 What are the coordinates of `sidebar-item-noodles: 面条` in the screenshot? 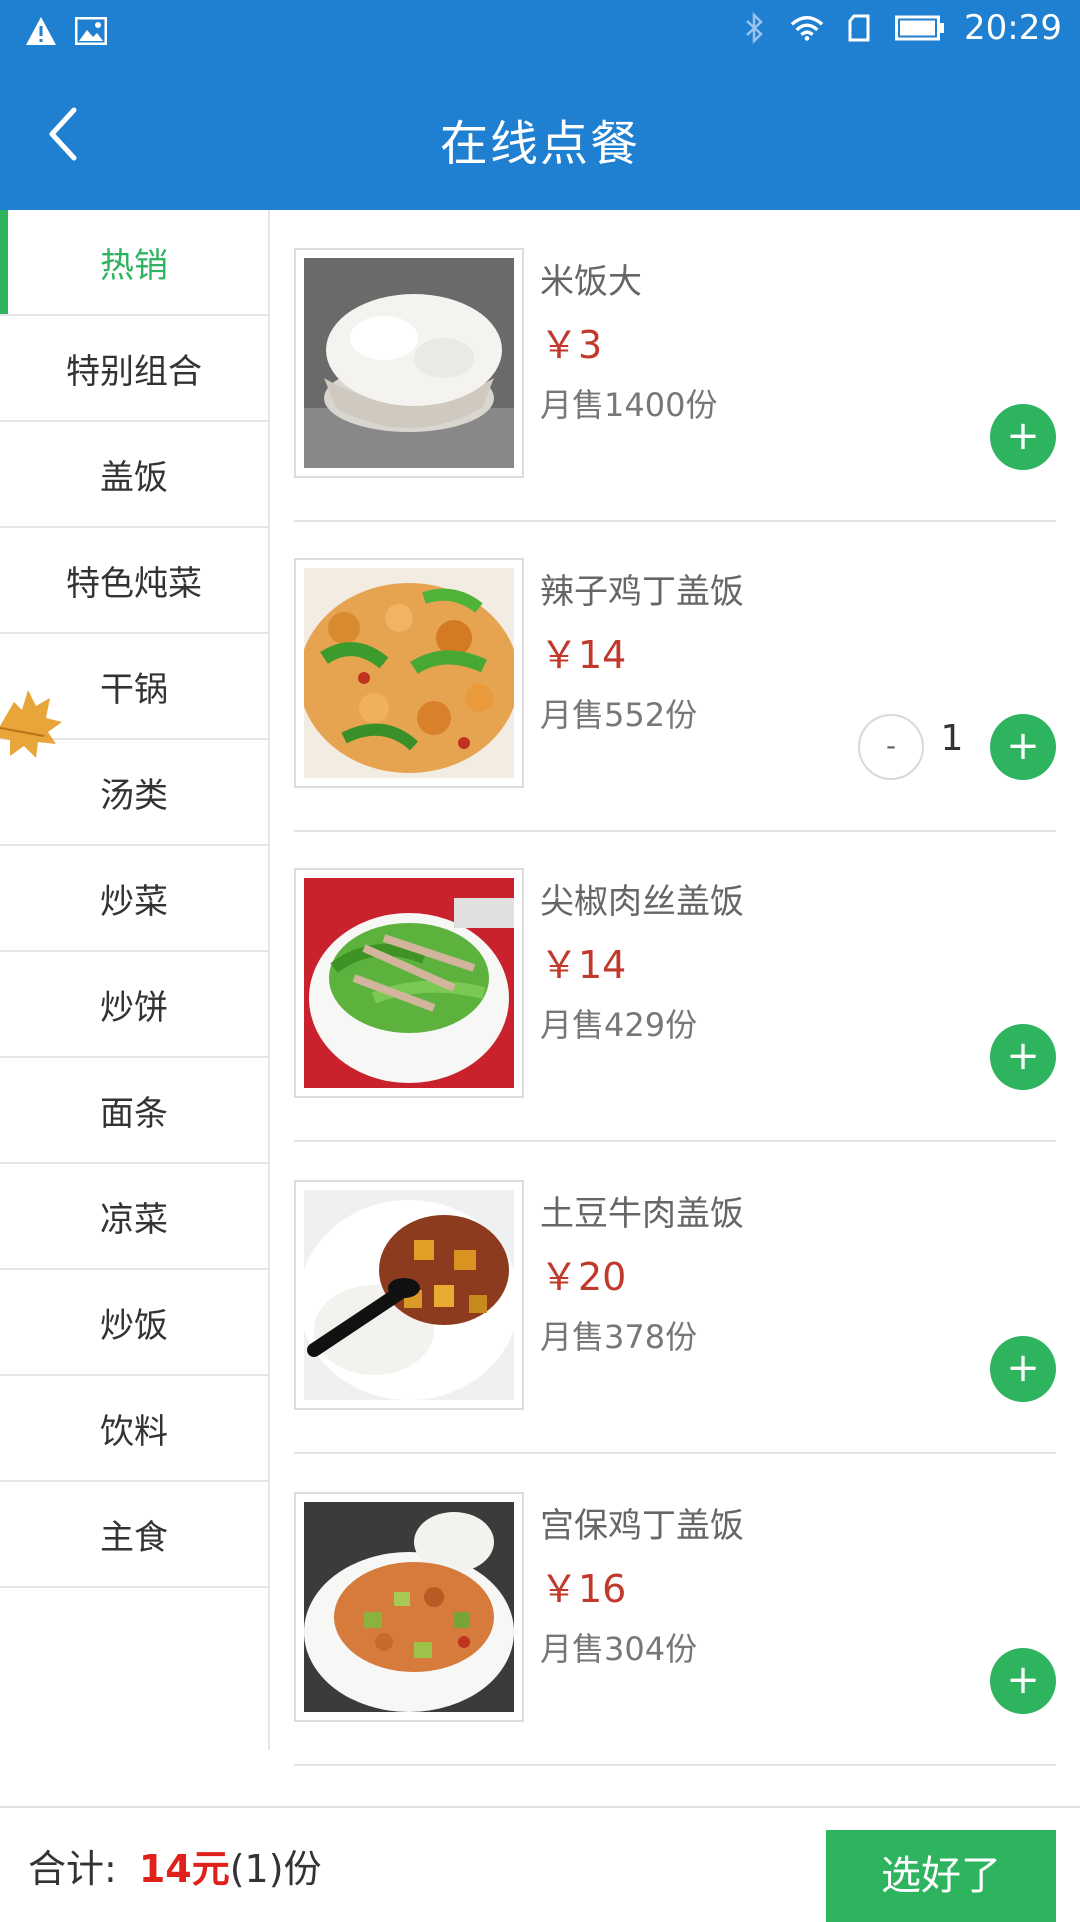 It's located at (134, 1111).